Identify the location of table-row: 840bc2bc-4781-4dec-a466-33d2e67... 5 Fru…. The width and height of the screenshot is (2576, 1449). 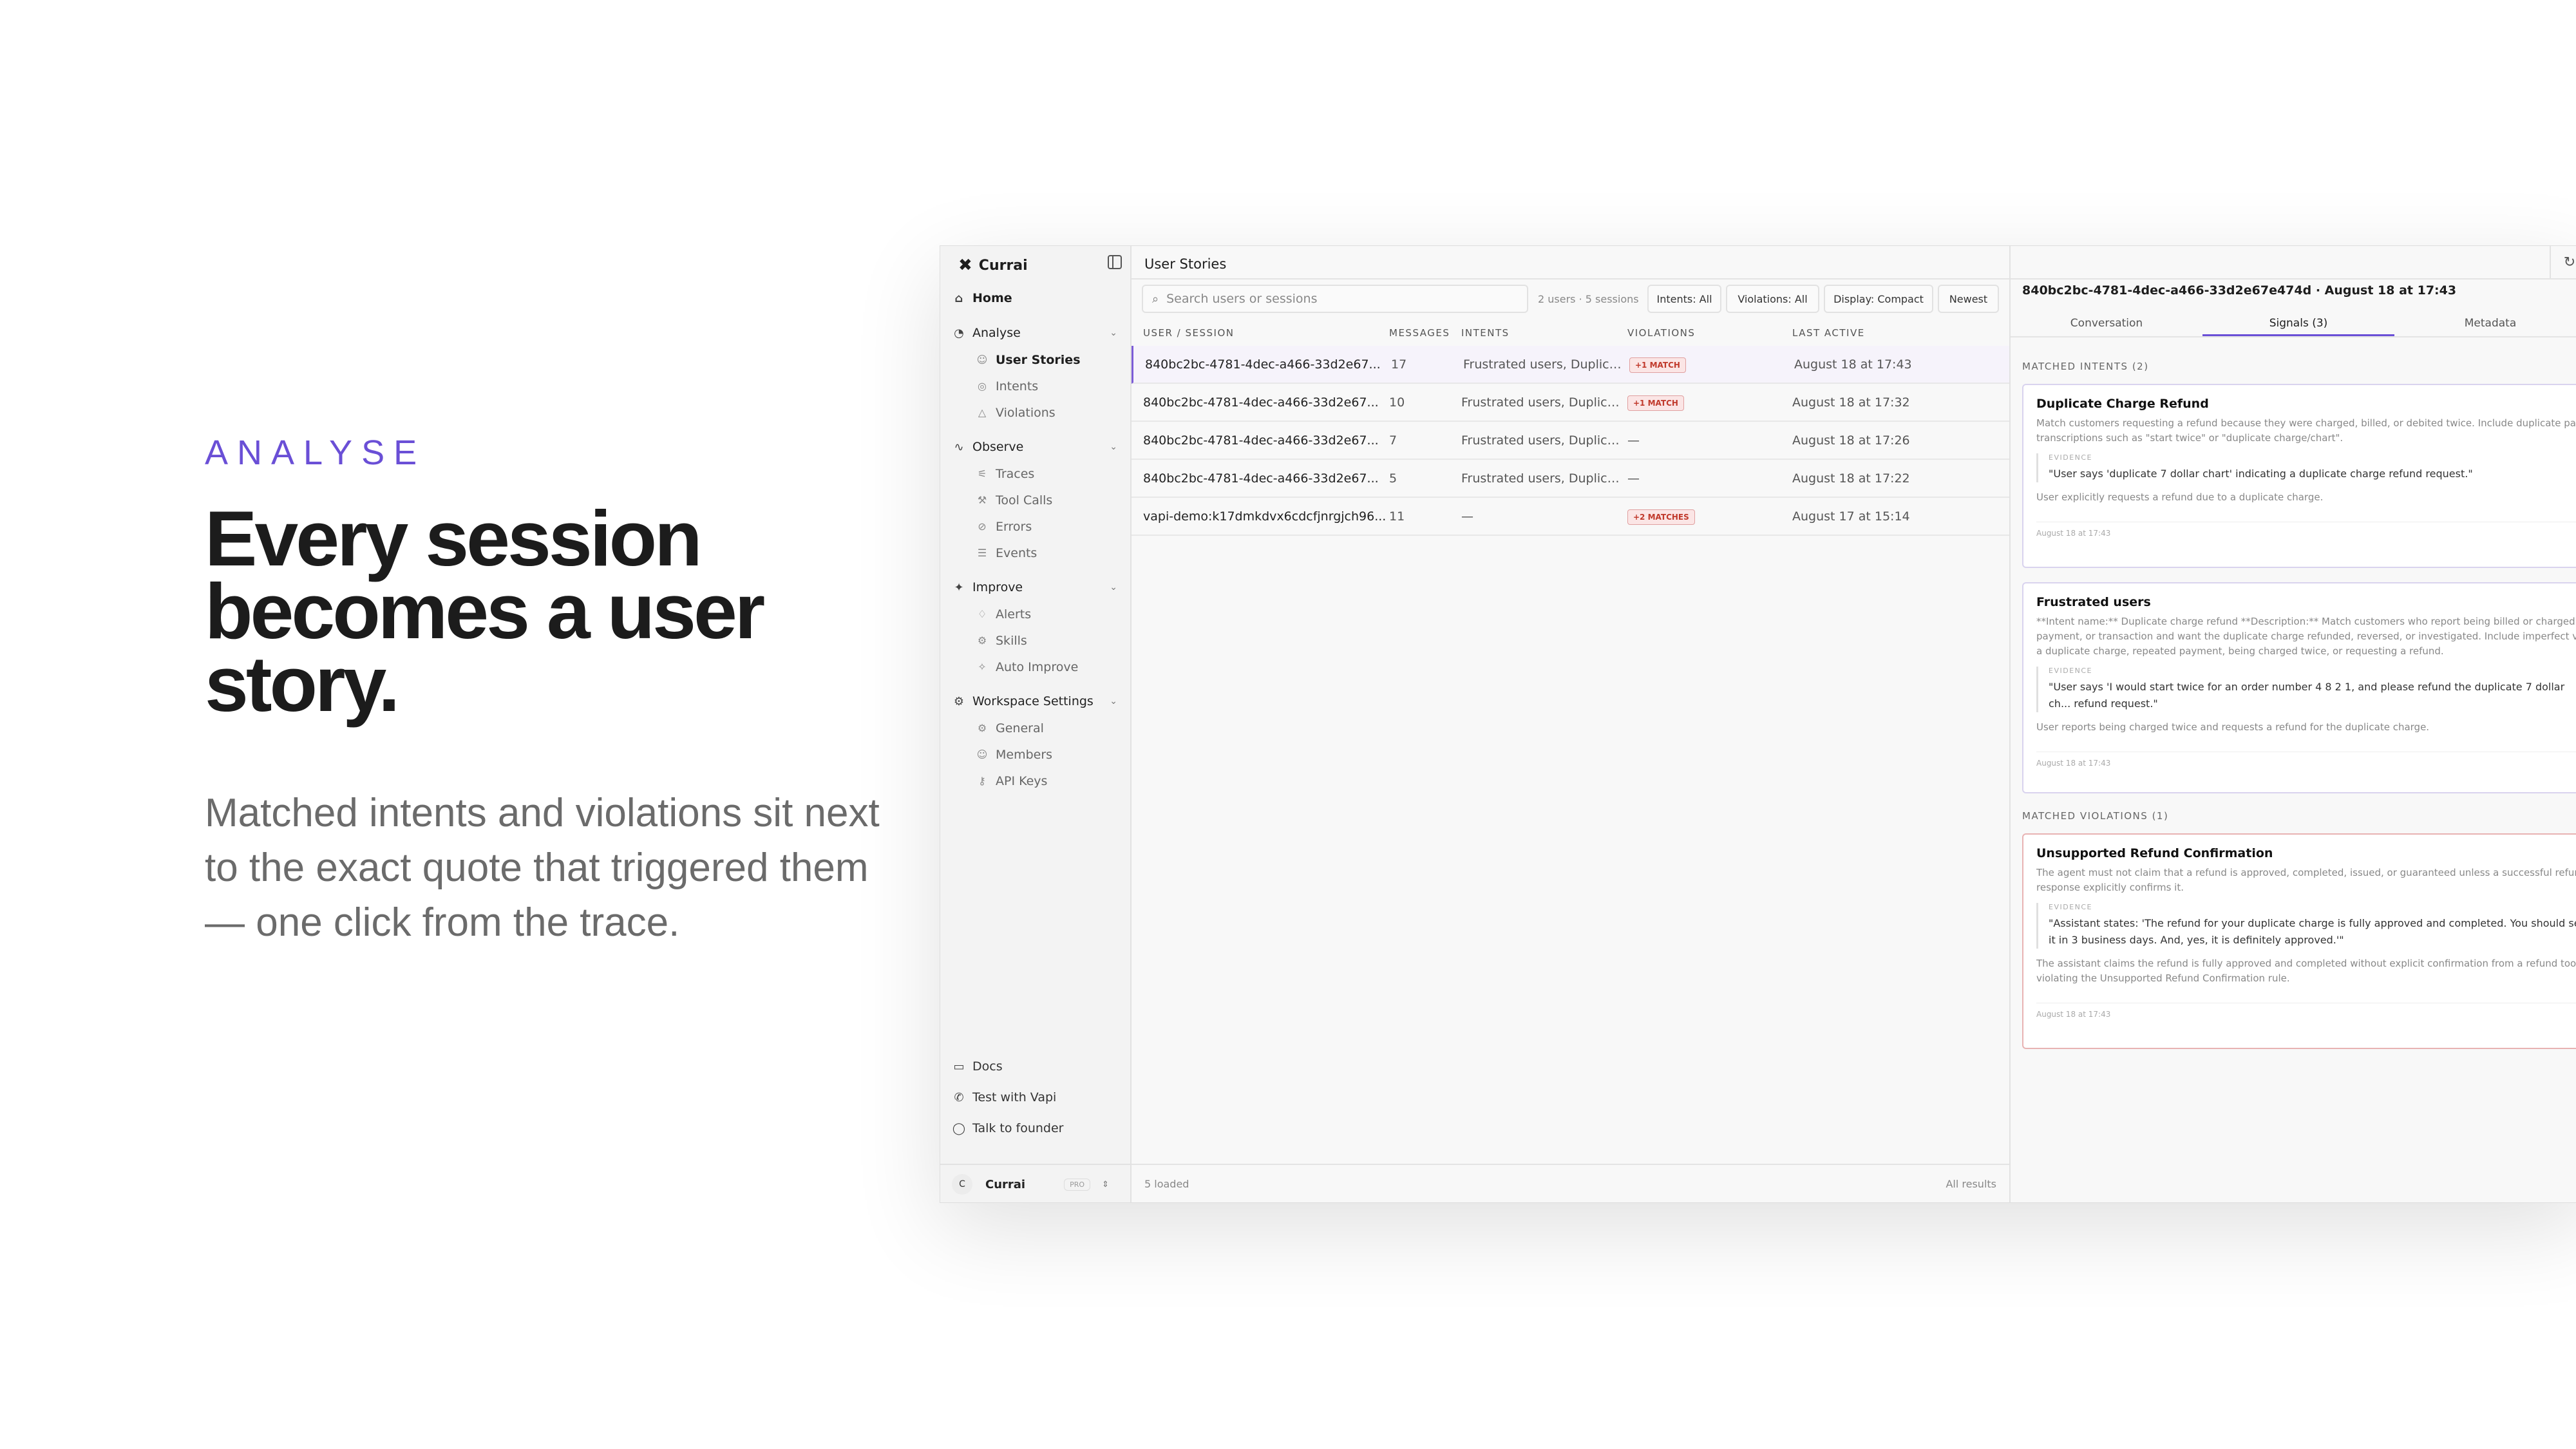
(1570, 479).